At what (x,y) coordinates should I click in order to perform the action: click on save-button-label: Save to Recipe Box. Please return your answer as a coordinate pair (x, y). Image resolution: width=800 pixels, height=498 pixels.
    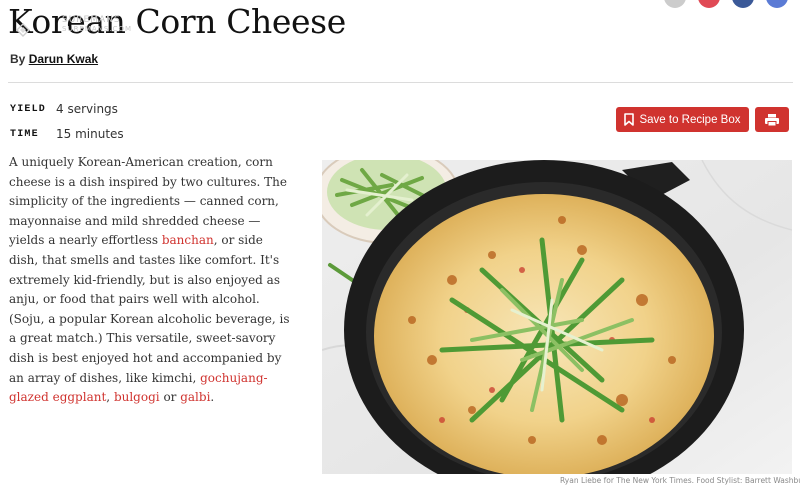
    Looking at the image, I should click on (690, 119).